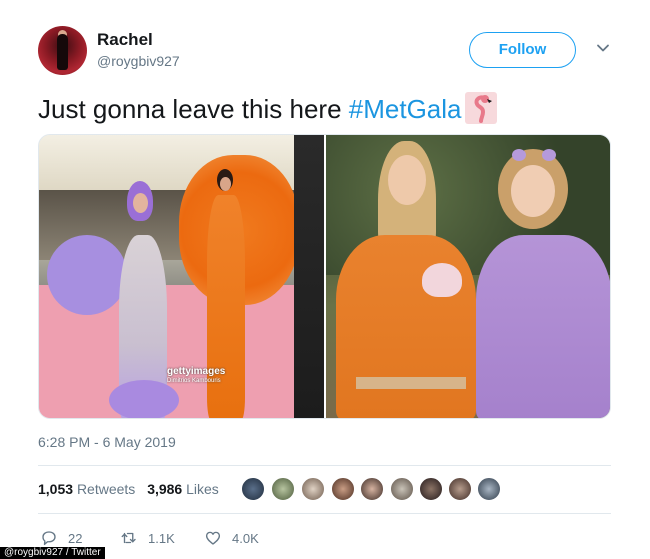 Image resolution: width=650 pixels, height=559 pixels. What do you see at coordinates (49, 538) in the screenshot?
I see `reply-icon` at bounding box center [49, 538].